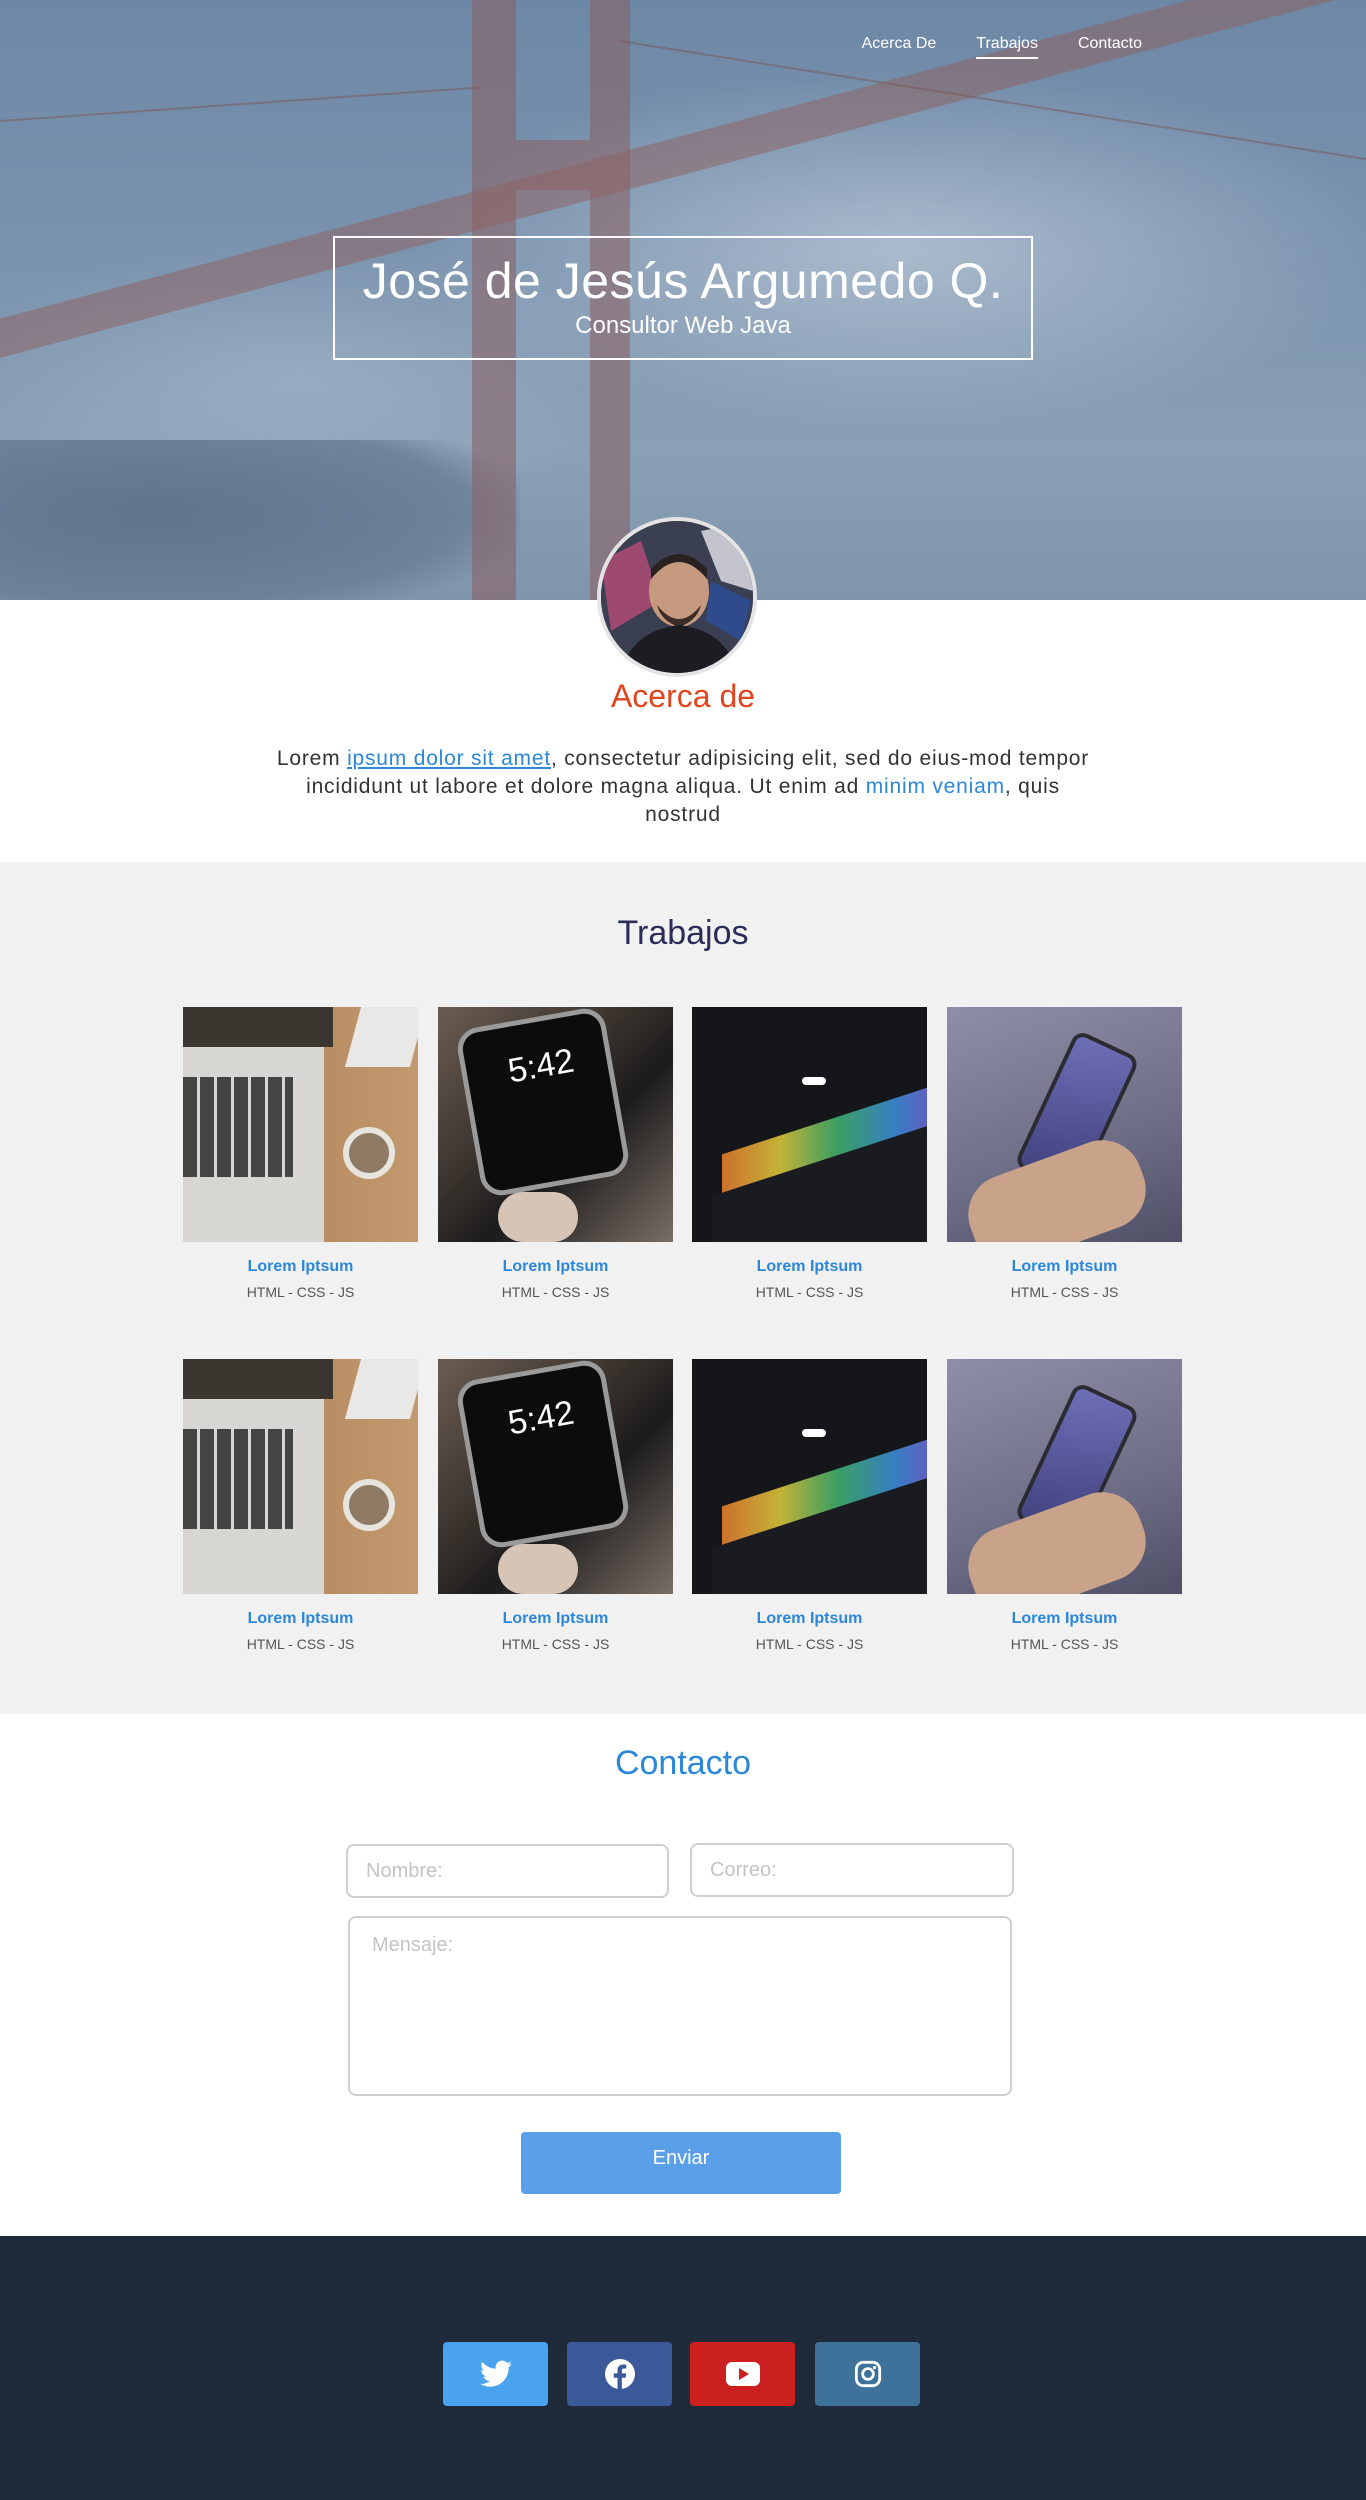  I want to click on nav-link-contacto: Contacto, so click(1110, 47).